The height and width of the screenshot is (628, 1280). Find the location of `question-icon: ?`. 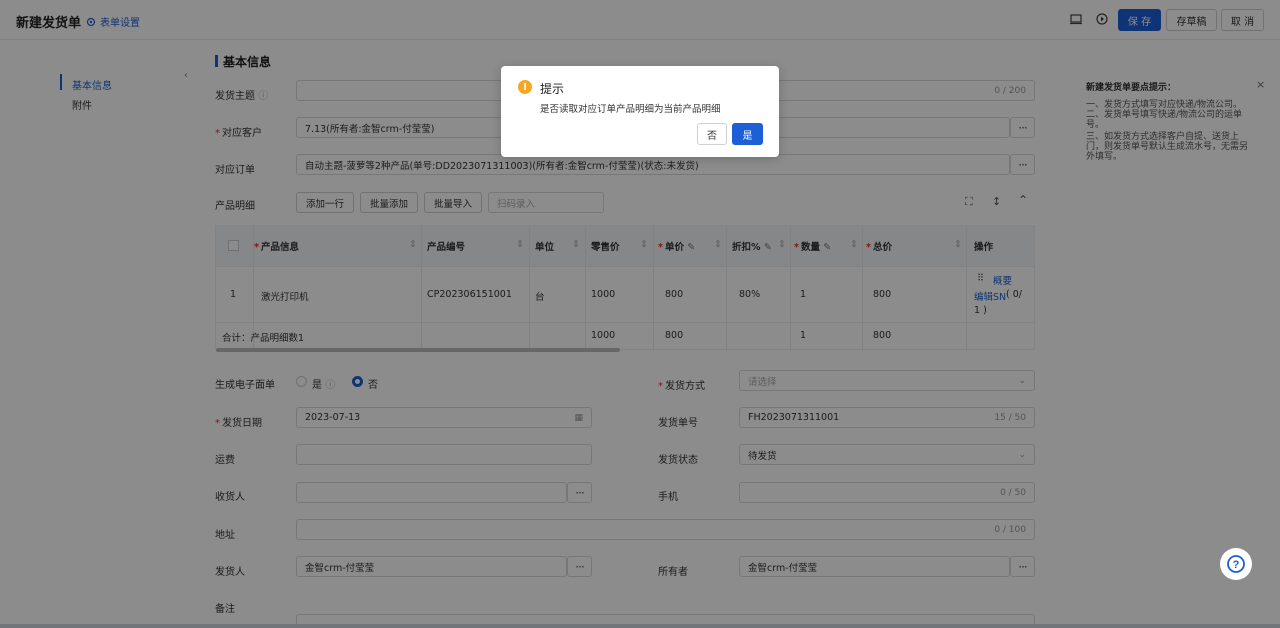

question-icon: ? is located at coordinates (1236, 564).